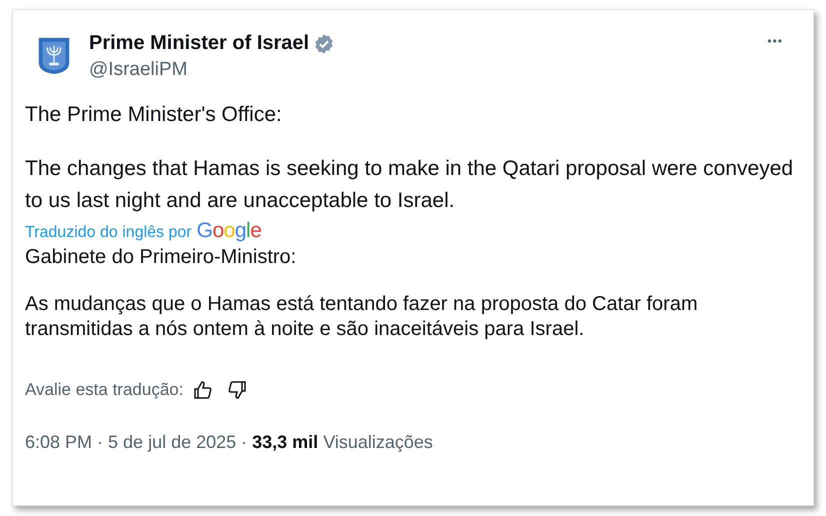 The height and width of the screenshot is (516, 826). I want to click on tweet-metadata: 6:08 PM · 5 de jul de 2025 · 33,3 mil Visualizações, so click(229, 442).